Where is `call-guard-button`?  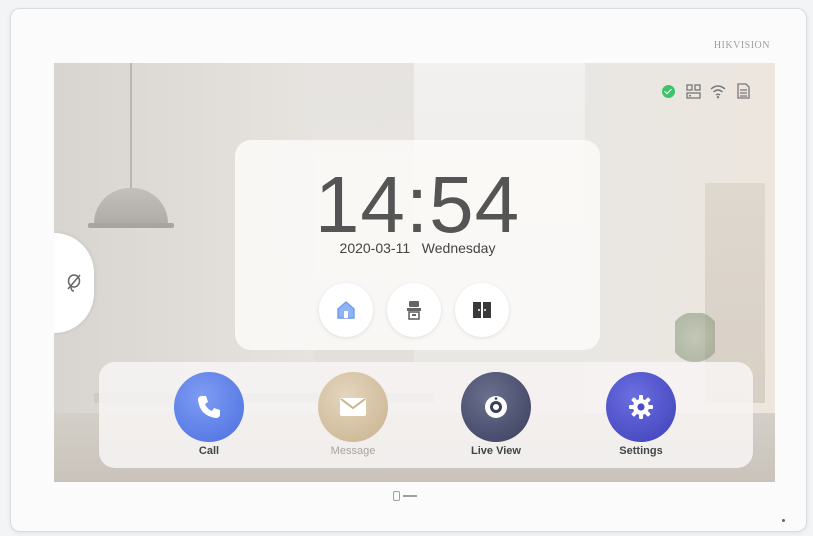 call-guard-button is located at coordinates (414, 310).